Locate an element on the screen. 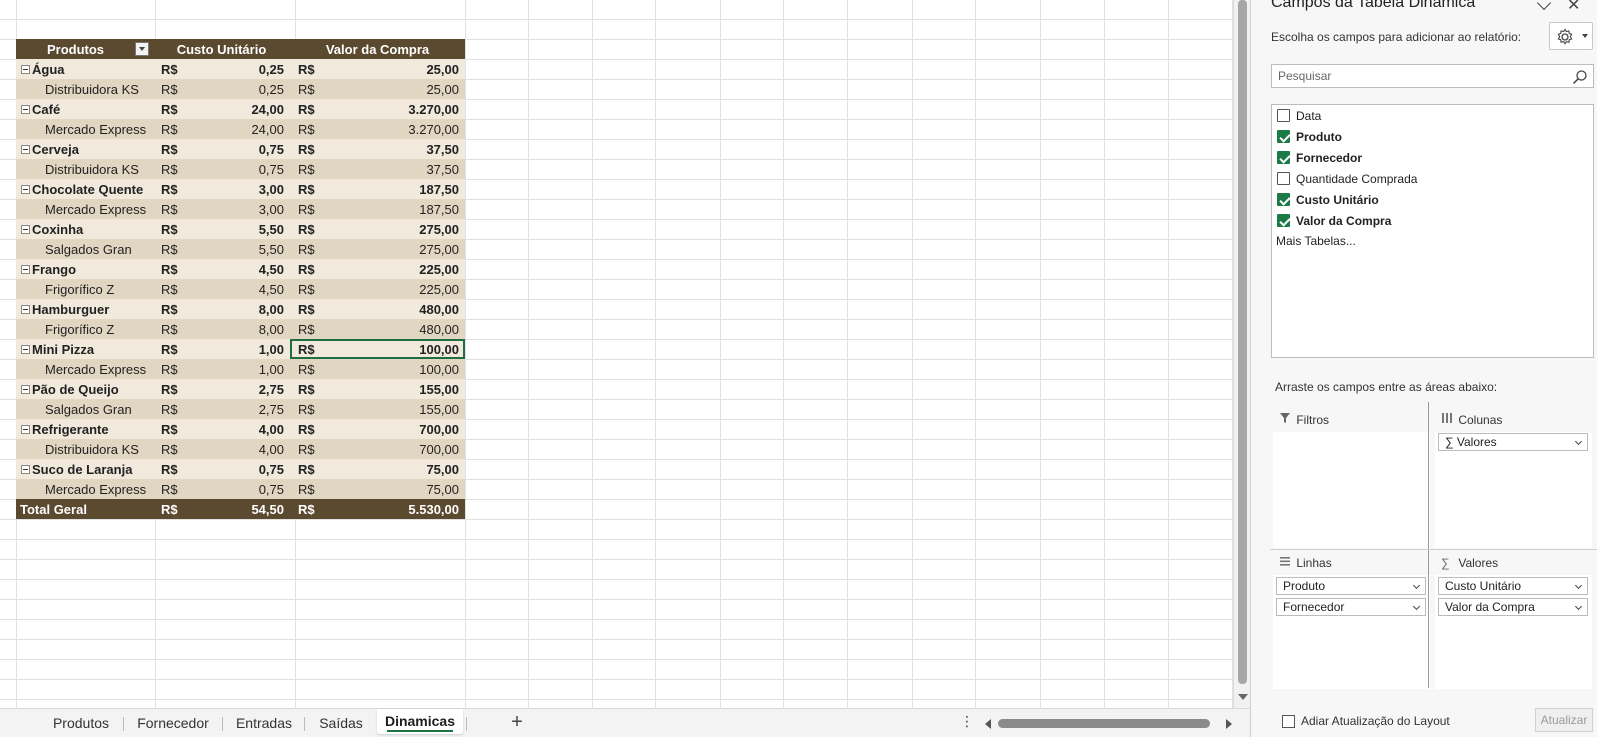  valor-compra-cell: 275,00 is located at coordinates (398, 249).